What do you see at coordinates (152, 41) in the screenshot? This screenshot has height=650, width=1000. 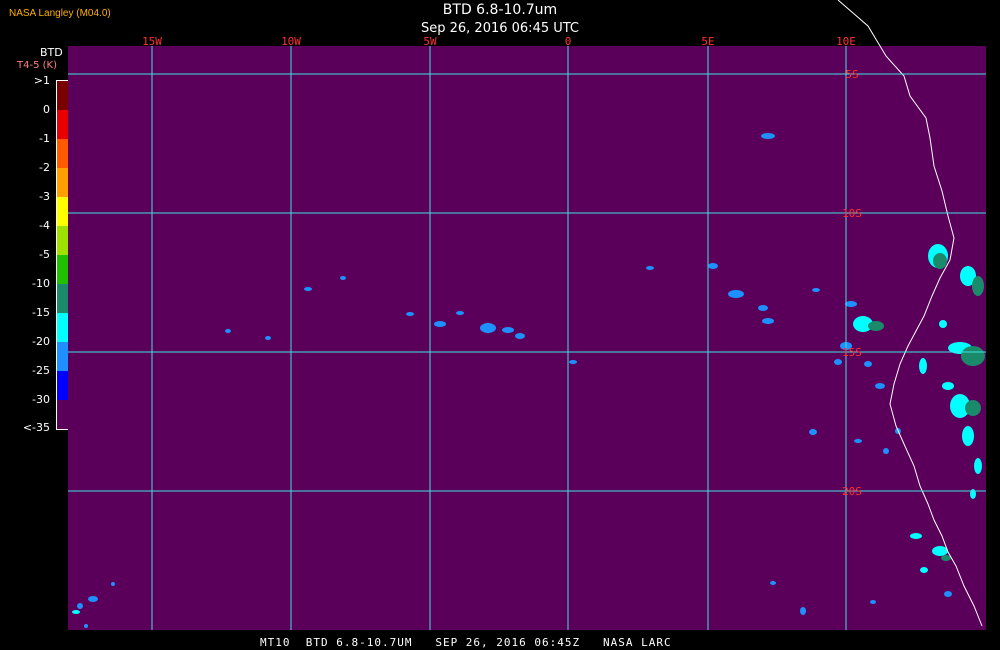 I see `longitude-label: 15W` at bounding box center [152, 41].